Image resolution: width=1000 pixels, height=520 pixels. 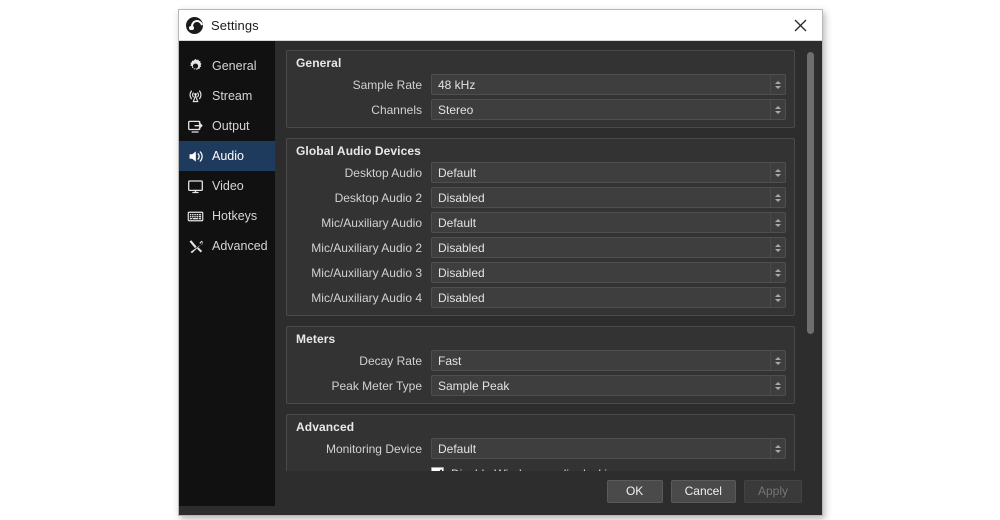 What do you see at coordinates (377, 385) in the screenshot?
I see `row-label: Peak Meter Type` at bounding box center [377, 385].